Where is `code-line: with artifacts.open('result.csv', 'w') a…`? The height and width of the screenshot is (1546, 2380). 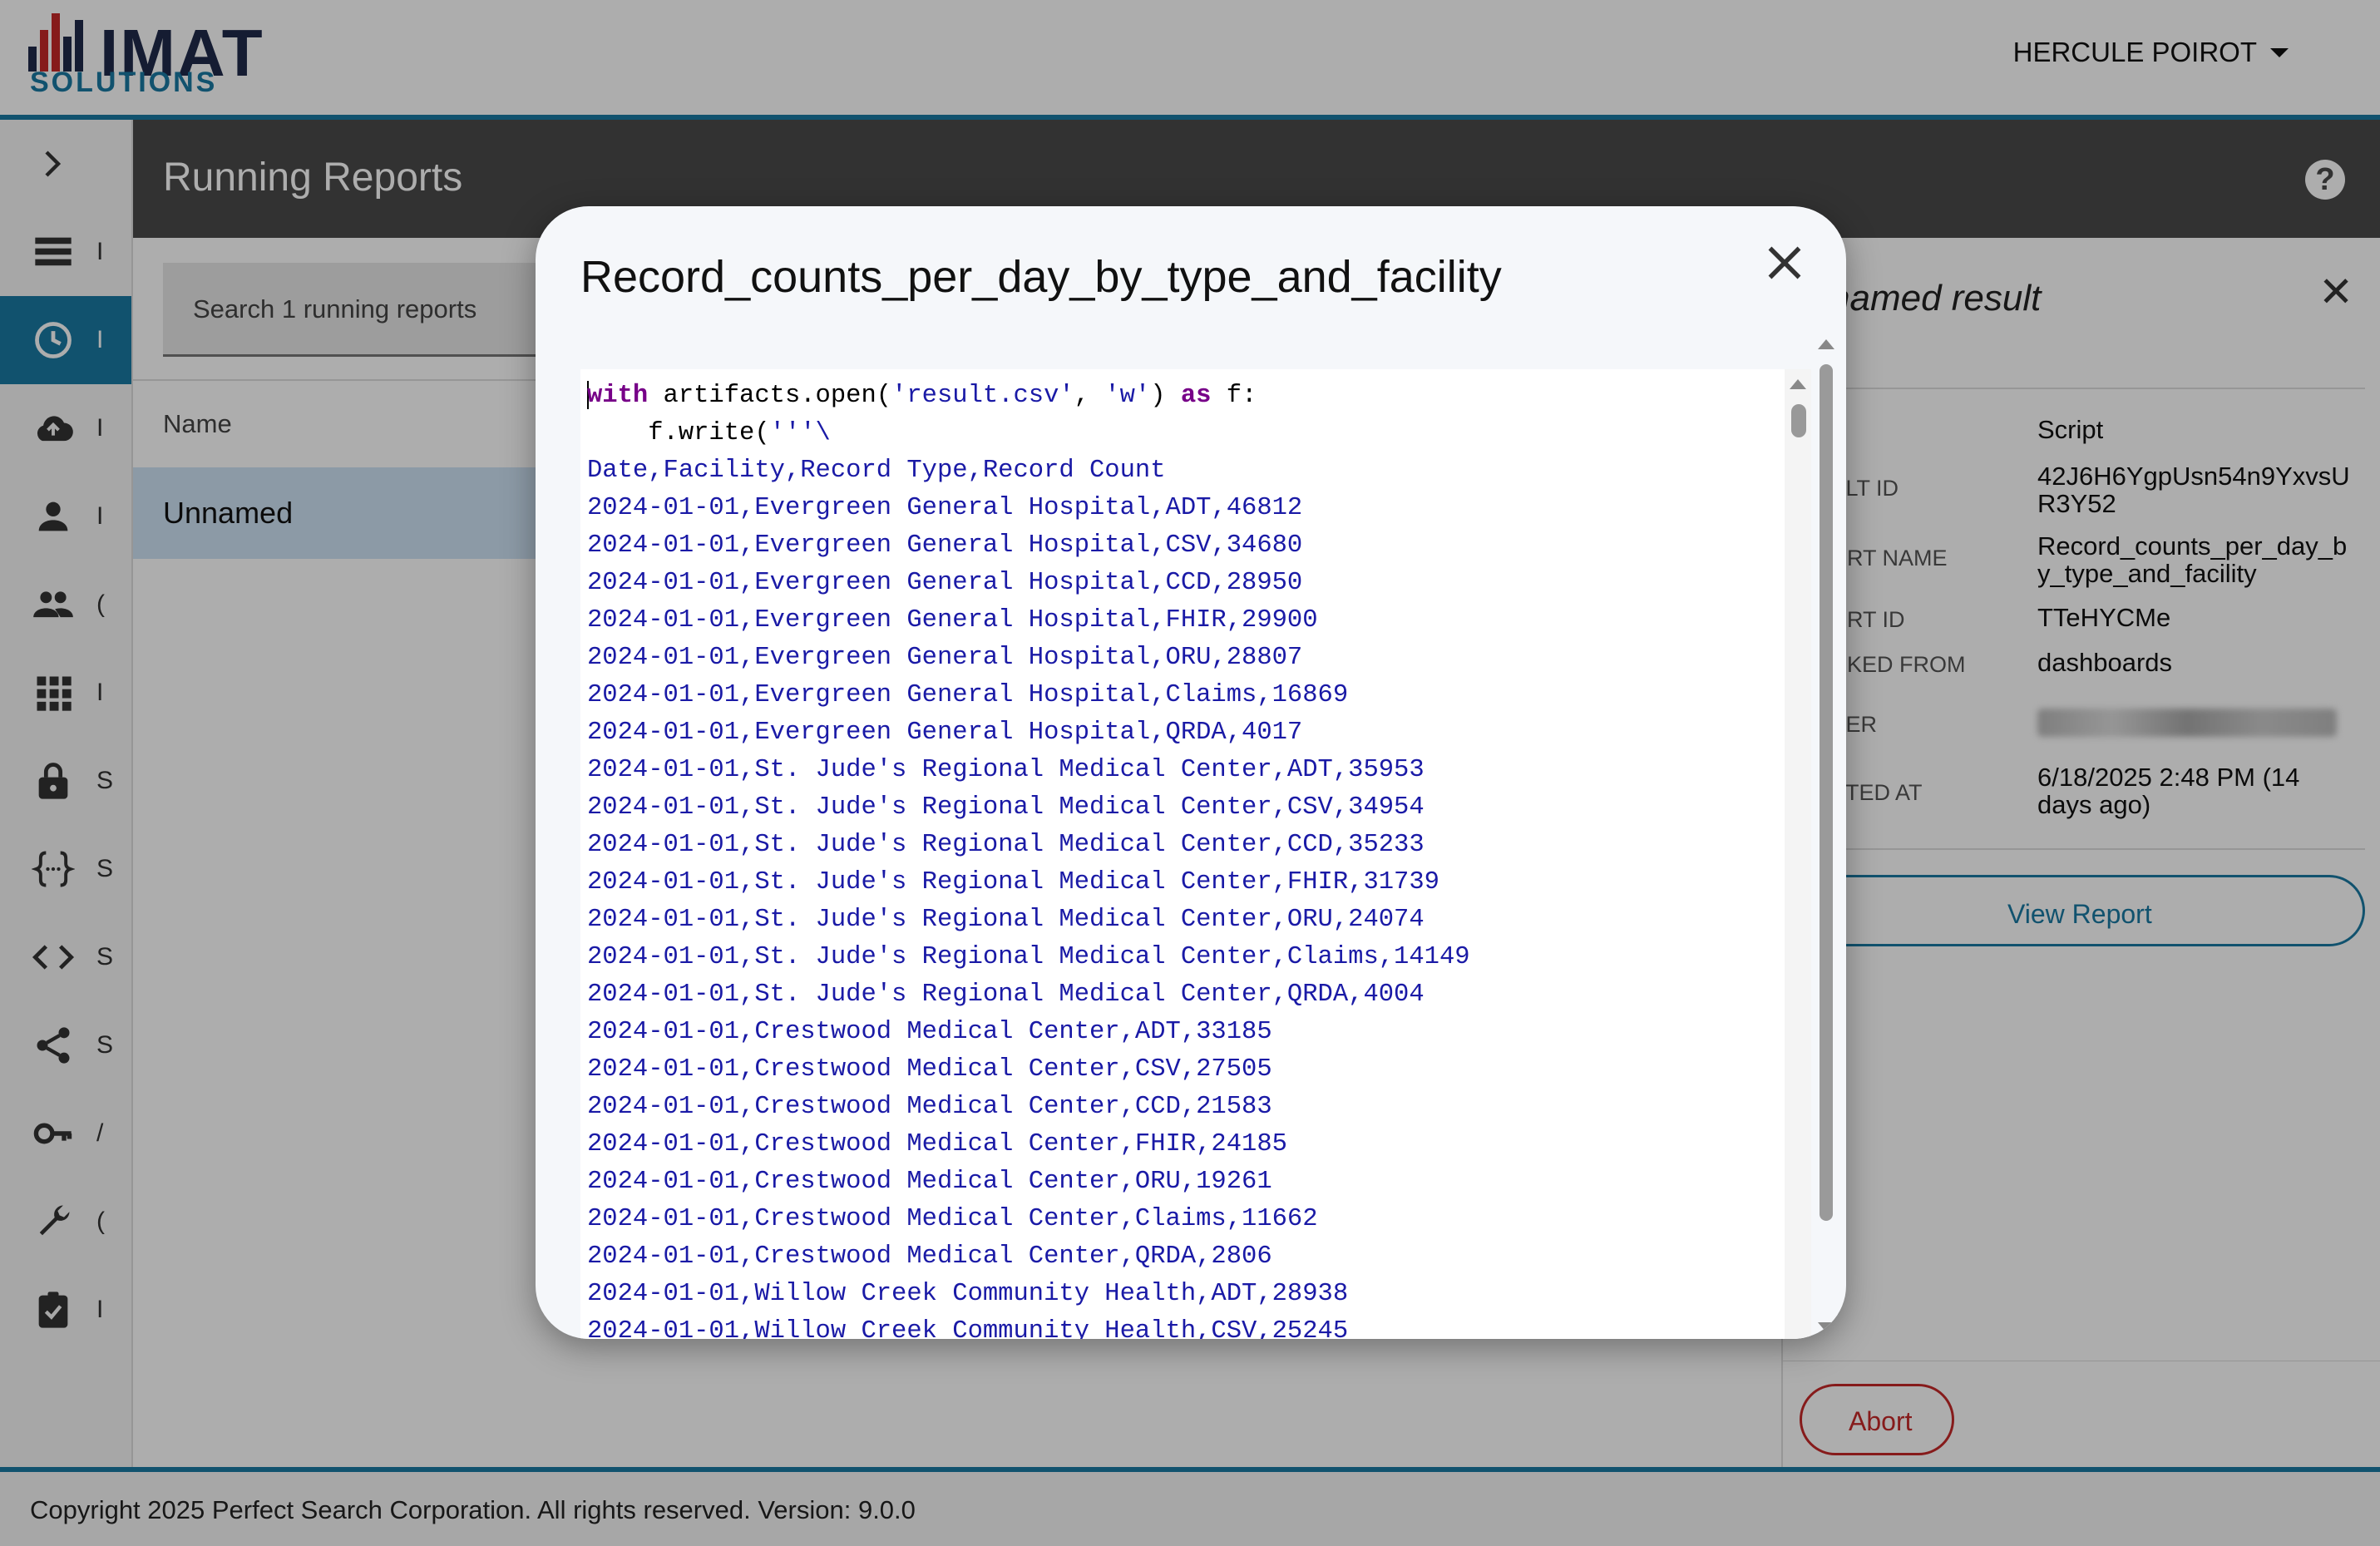
code-line: with artifacts.open('result.csv', 'w') a… is located at coordinates (922, 395).